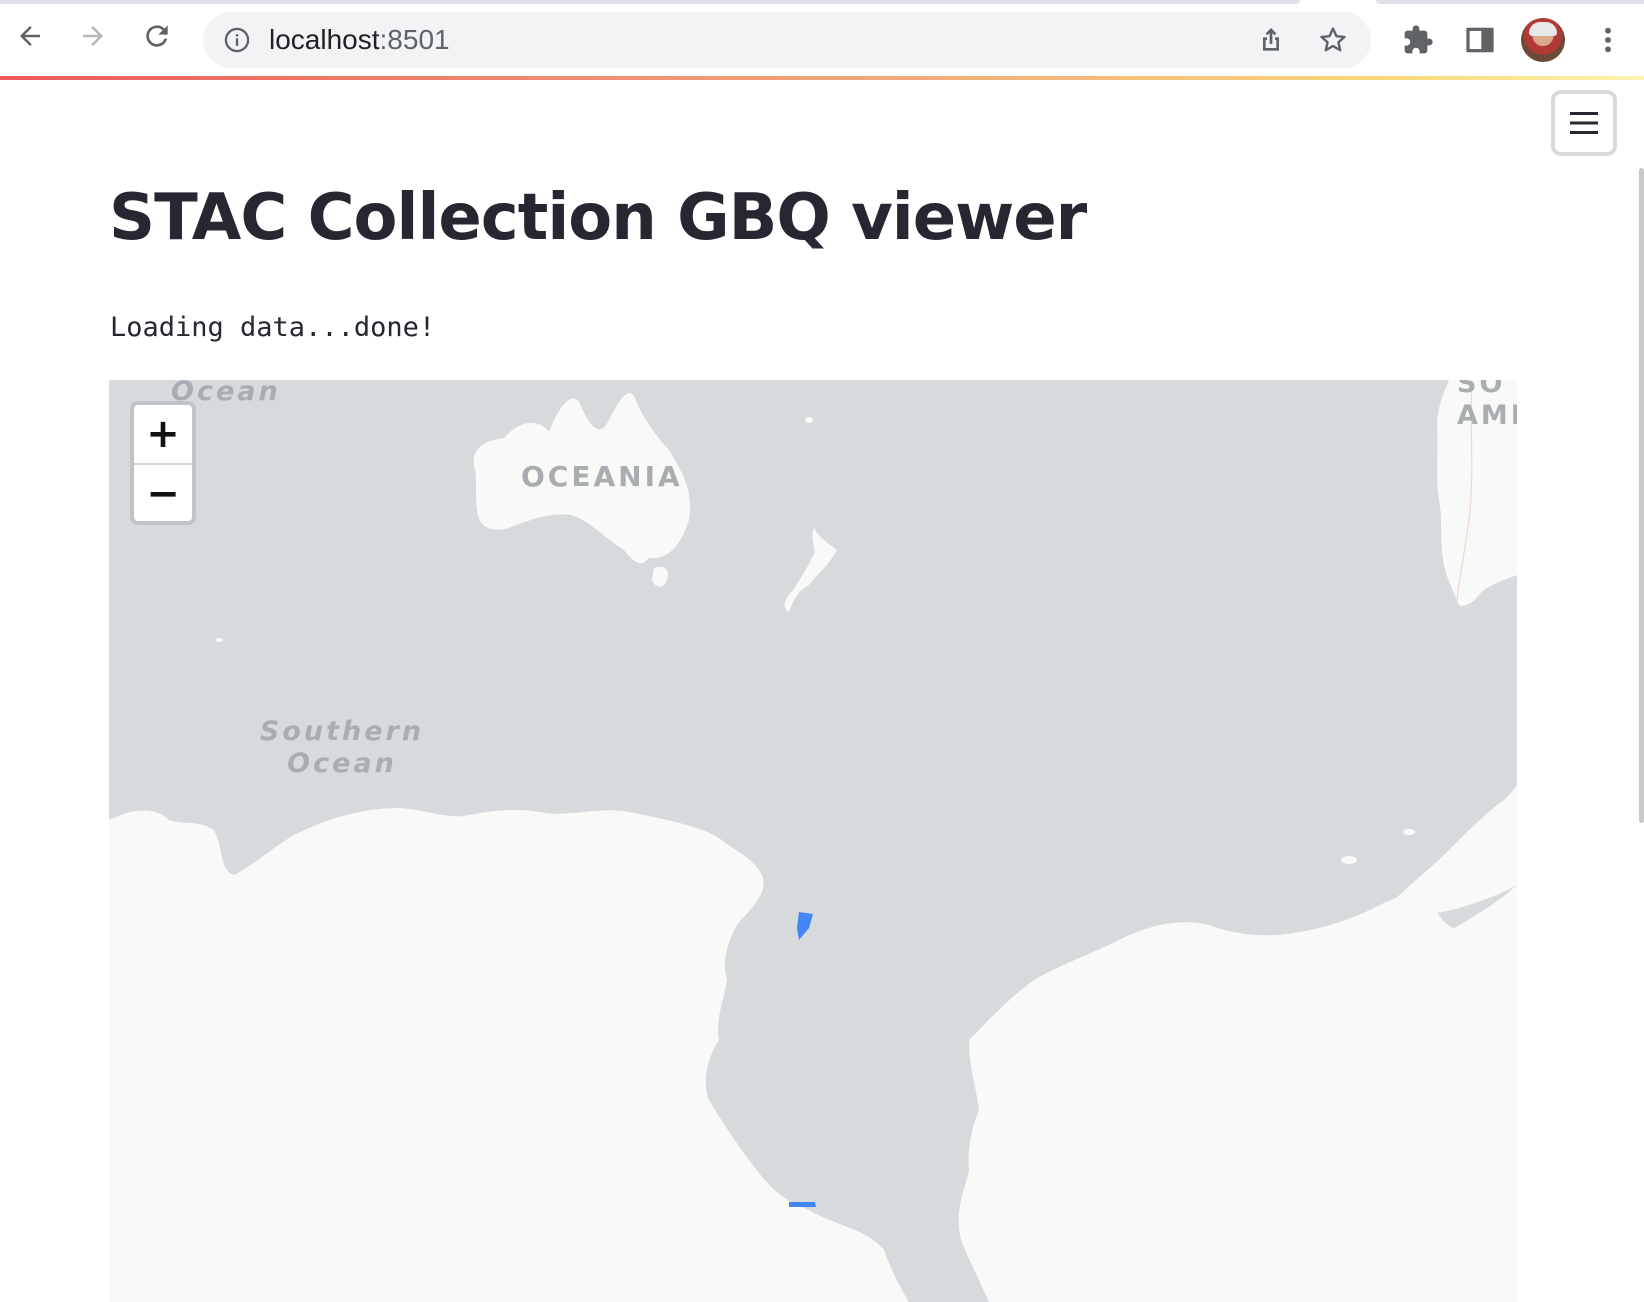 Image resolution: width=1644 pixels, height=1302 pixels. I want to click on loading-progress-bar, so click(822, 78).